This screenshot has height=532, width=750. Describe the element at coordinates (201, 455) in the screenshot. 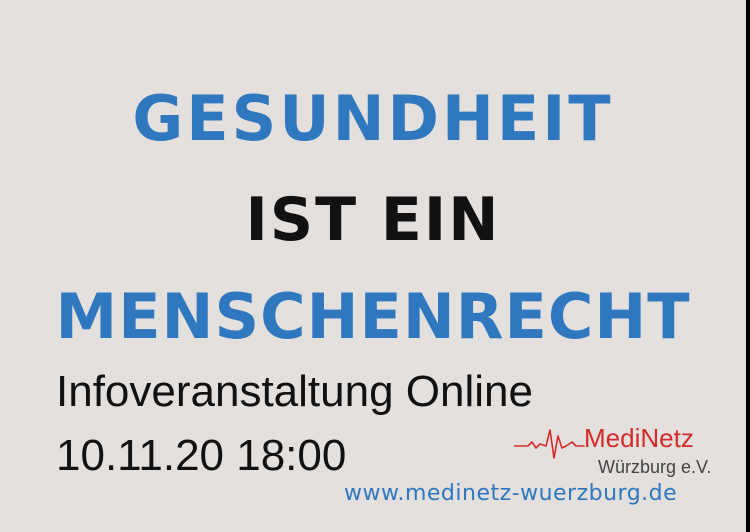

I see `event-datetime: 10.11.20 18:00` at that location.